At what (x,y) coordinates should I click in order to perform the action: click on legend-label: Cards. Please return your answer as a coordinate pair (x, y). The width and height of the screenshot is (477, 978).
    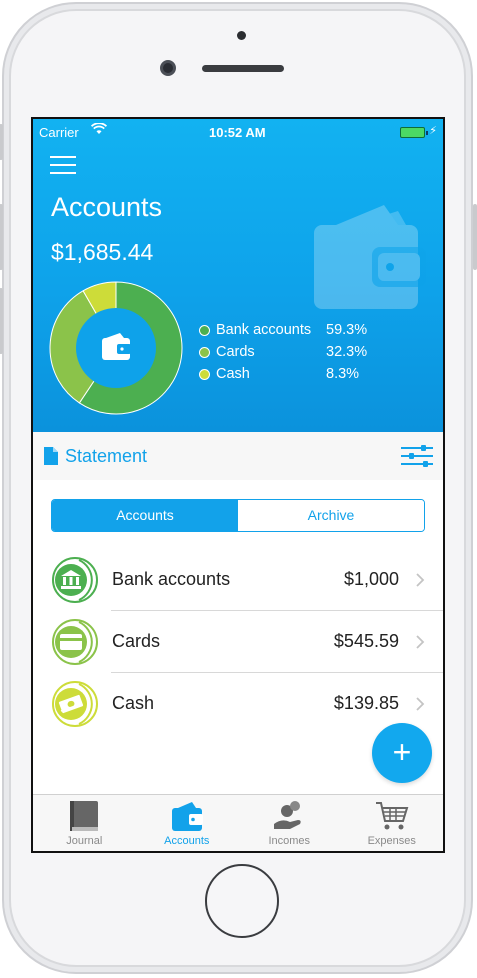
    Looking at the image, I should click on (235, 352).